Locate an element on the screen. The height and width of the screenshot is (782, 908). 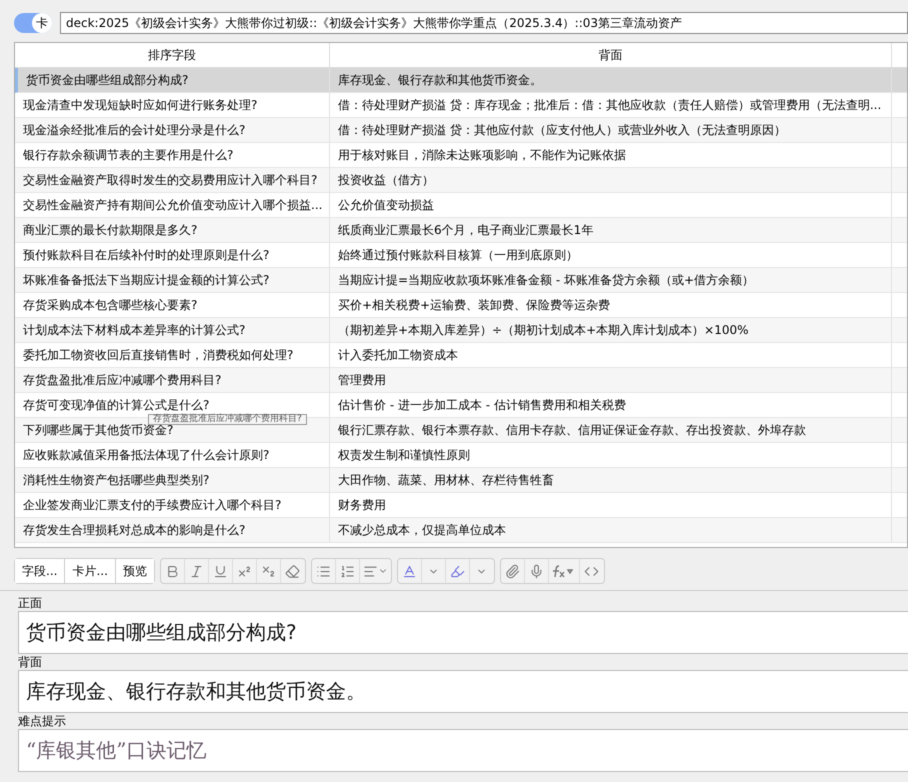
field-label: 背面 is located at coordinates (30, 662).